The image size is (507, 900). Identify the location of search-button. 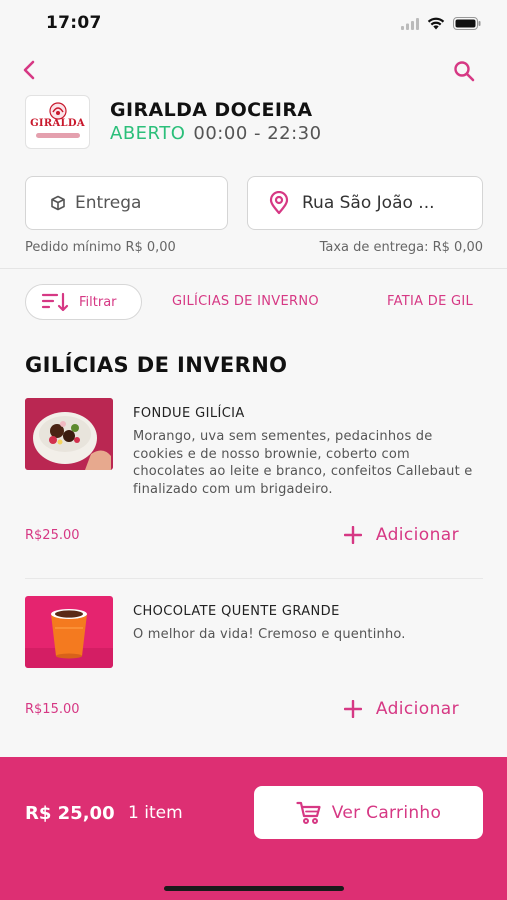
(464, 71).